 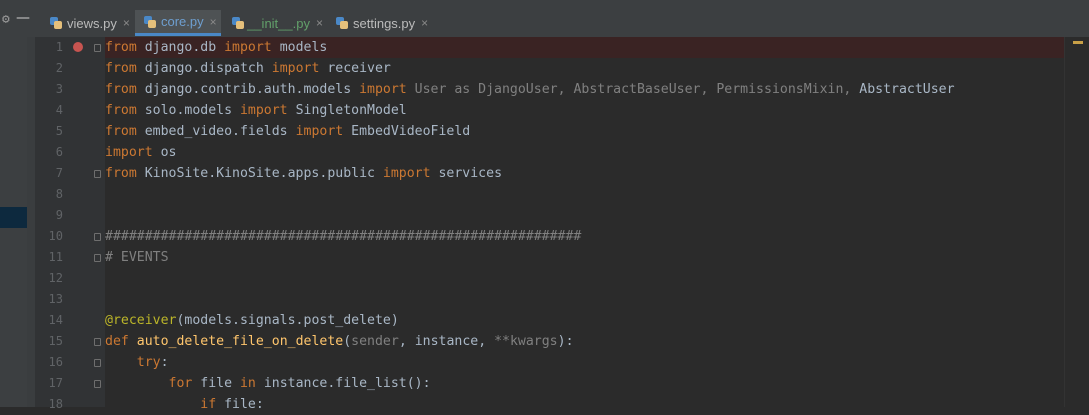 I want to click on decorator-args: (models.signals.post_delete), so click(x=287, y=320).